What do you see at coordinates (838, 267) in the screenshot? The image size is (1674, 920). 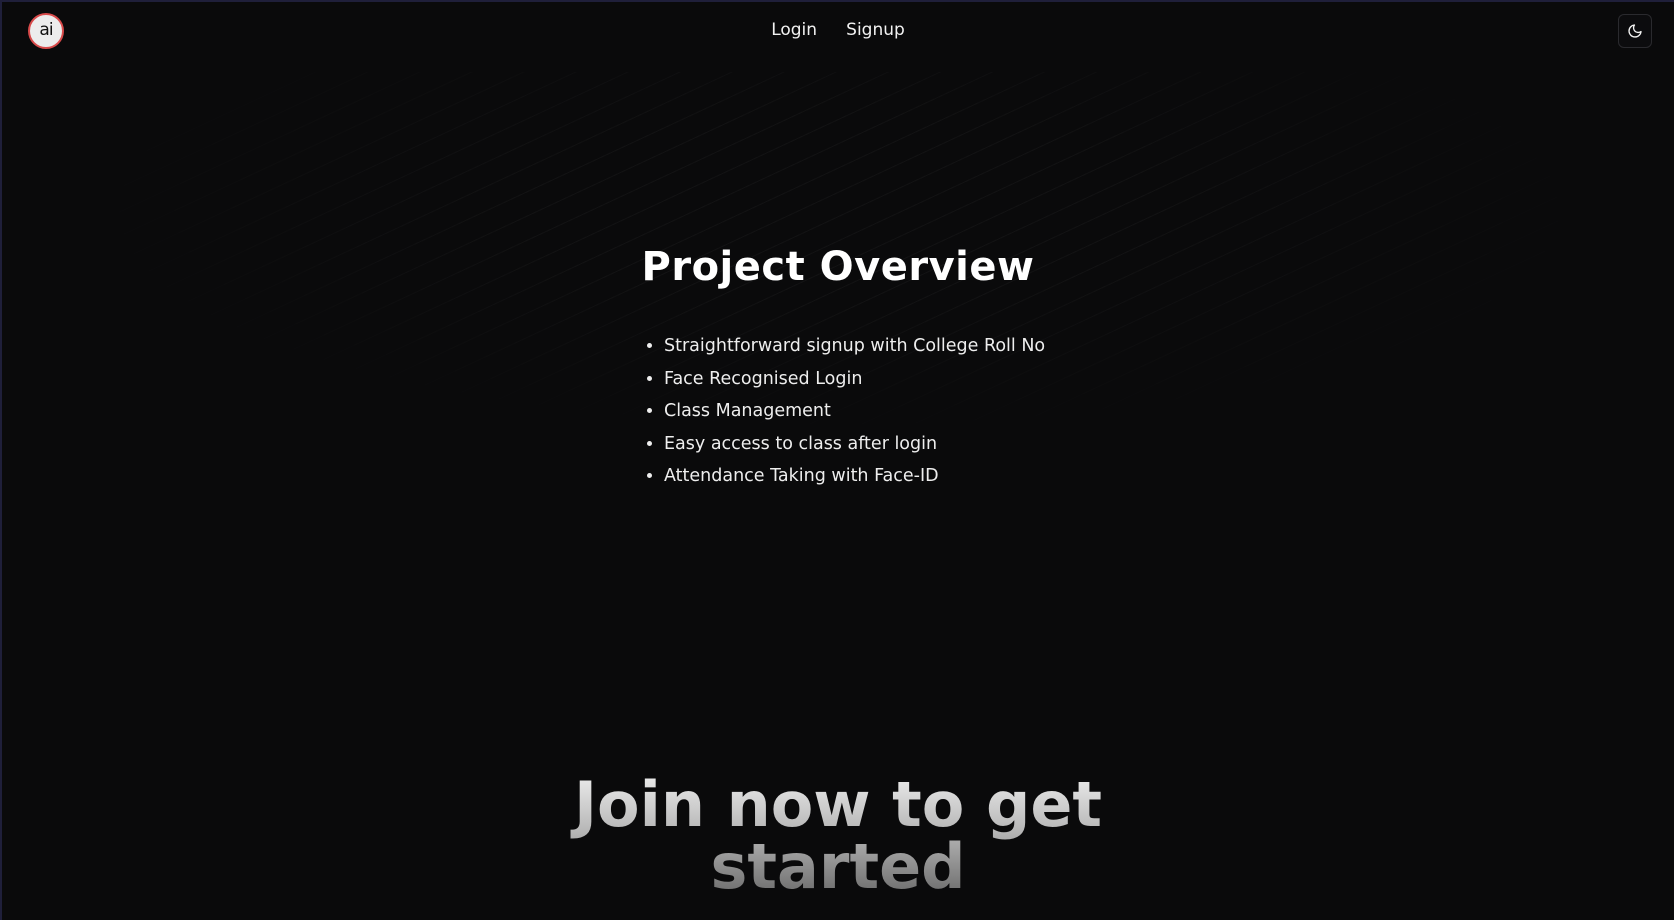 I see `section-title: Project Overview` at bounding box center [838, 267].